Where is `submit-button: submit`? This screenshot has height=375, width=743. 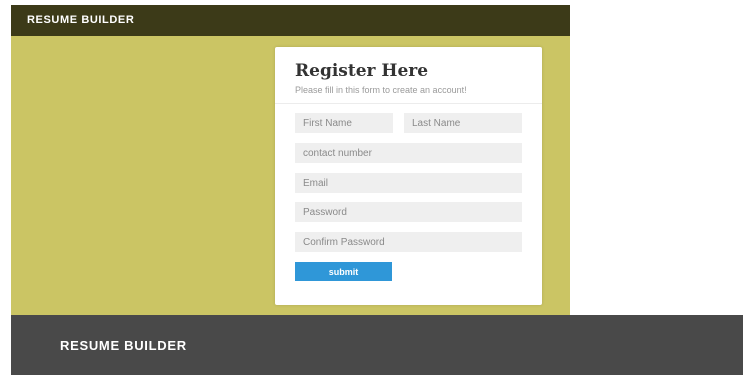
submit-button: submit is located at coordinates (343, 271).